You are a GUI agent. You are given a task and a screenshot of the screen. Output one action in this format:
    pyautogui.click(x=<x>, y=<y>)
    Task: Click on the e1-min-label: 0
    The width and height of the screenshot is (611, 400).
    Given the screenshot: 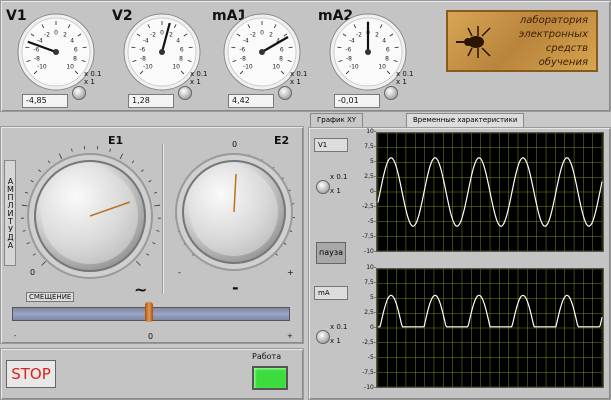 What is the action you would take?
    pyautogui.click(x=33, y=272)
    